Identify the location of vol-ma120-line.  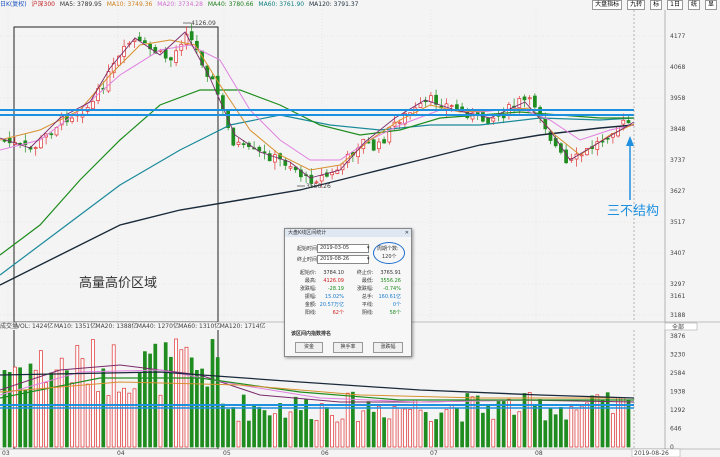
(317, 385).